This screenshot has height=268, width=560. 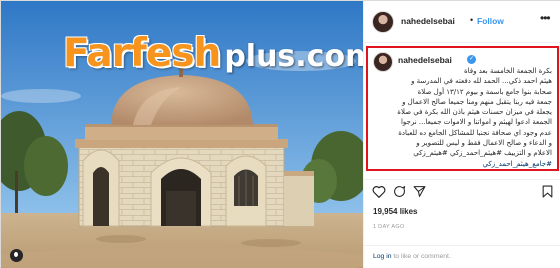 What do you see at coordinates (382, 256) in the screenshot?
I see `login-link: Log in` at bounding box center [382, 256].